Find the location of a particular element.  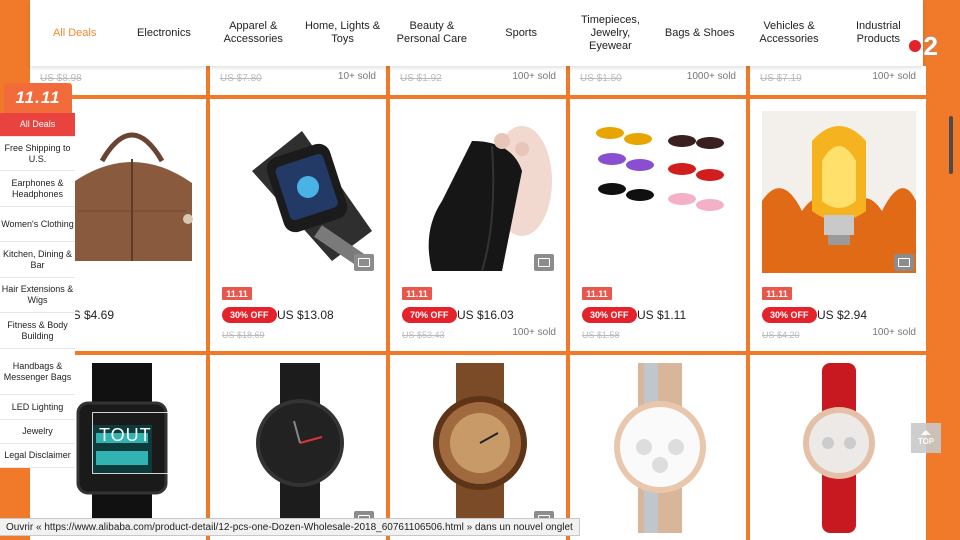

sidebar-item-led-lighting: LED Lighting is located at coordinates (37, 407).